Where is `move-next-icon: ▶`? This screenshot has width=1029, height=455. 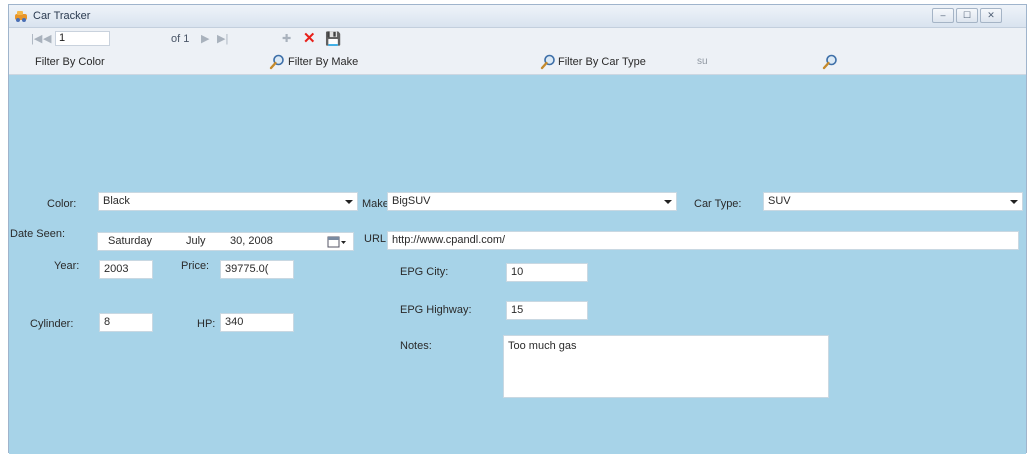 move-next-icon: ▶ is located at coordinates (205, 39).